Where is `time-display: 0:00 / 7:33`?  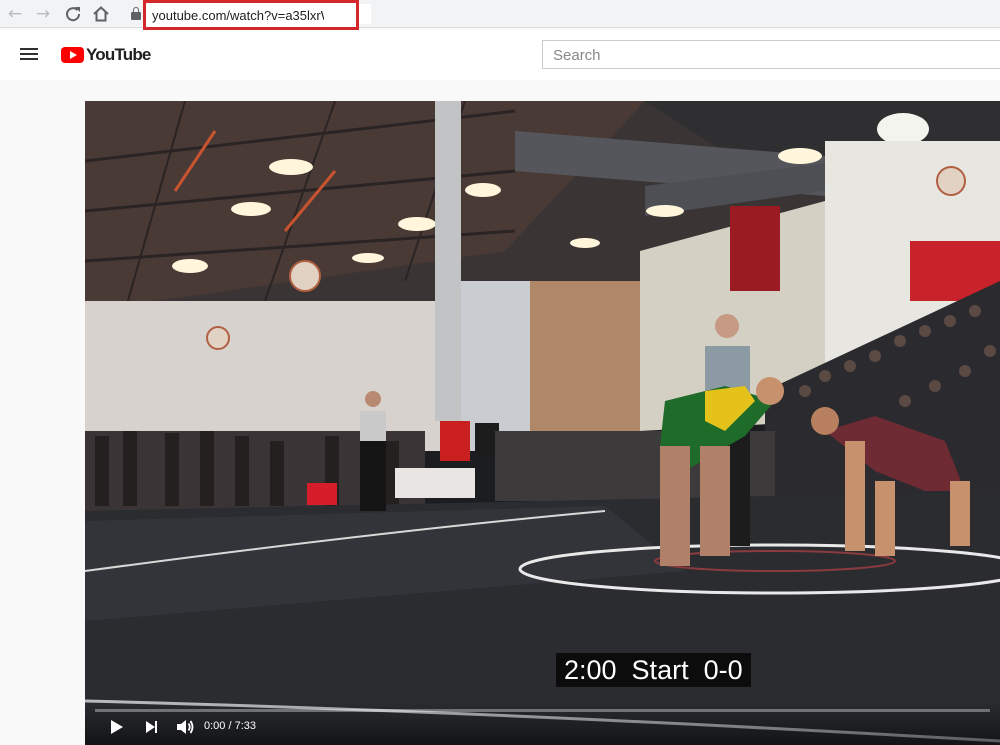
time-display: 0:00 / 7:33 is located at coordinates (230, 726).